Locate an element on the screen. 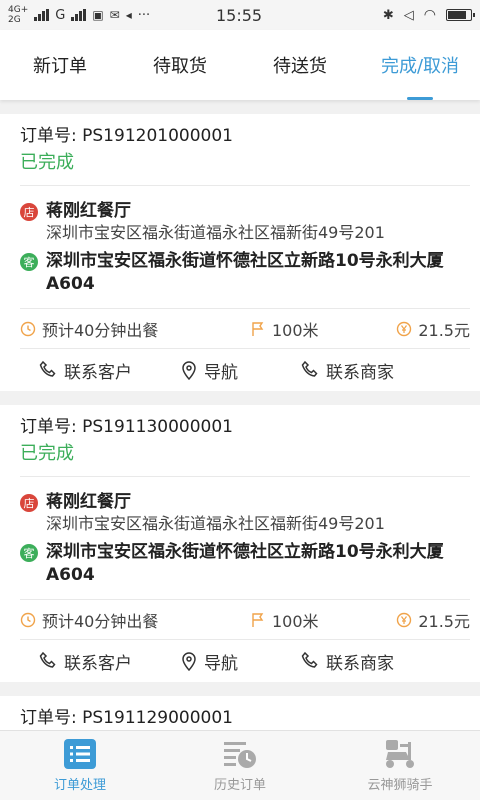 The height and width of the screenshot is (800, 480). history-icon is located at coordinates (240, 755).